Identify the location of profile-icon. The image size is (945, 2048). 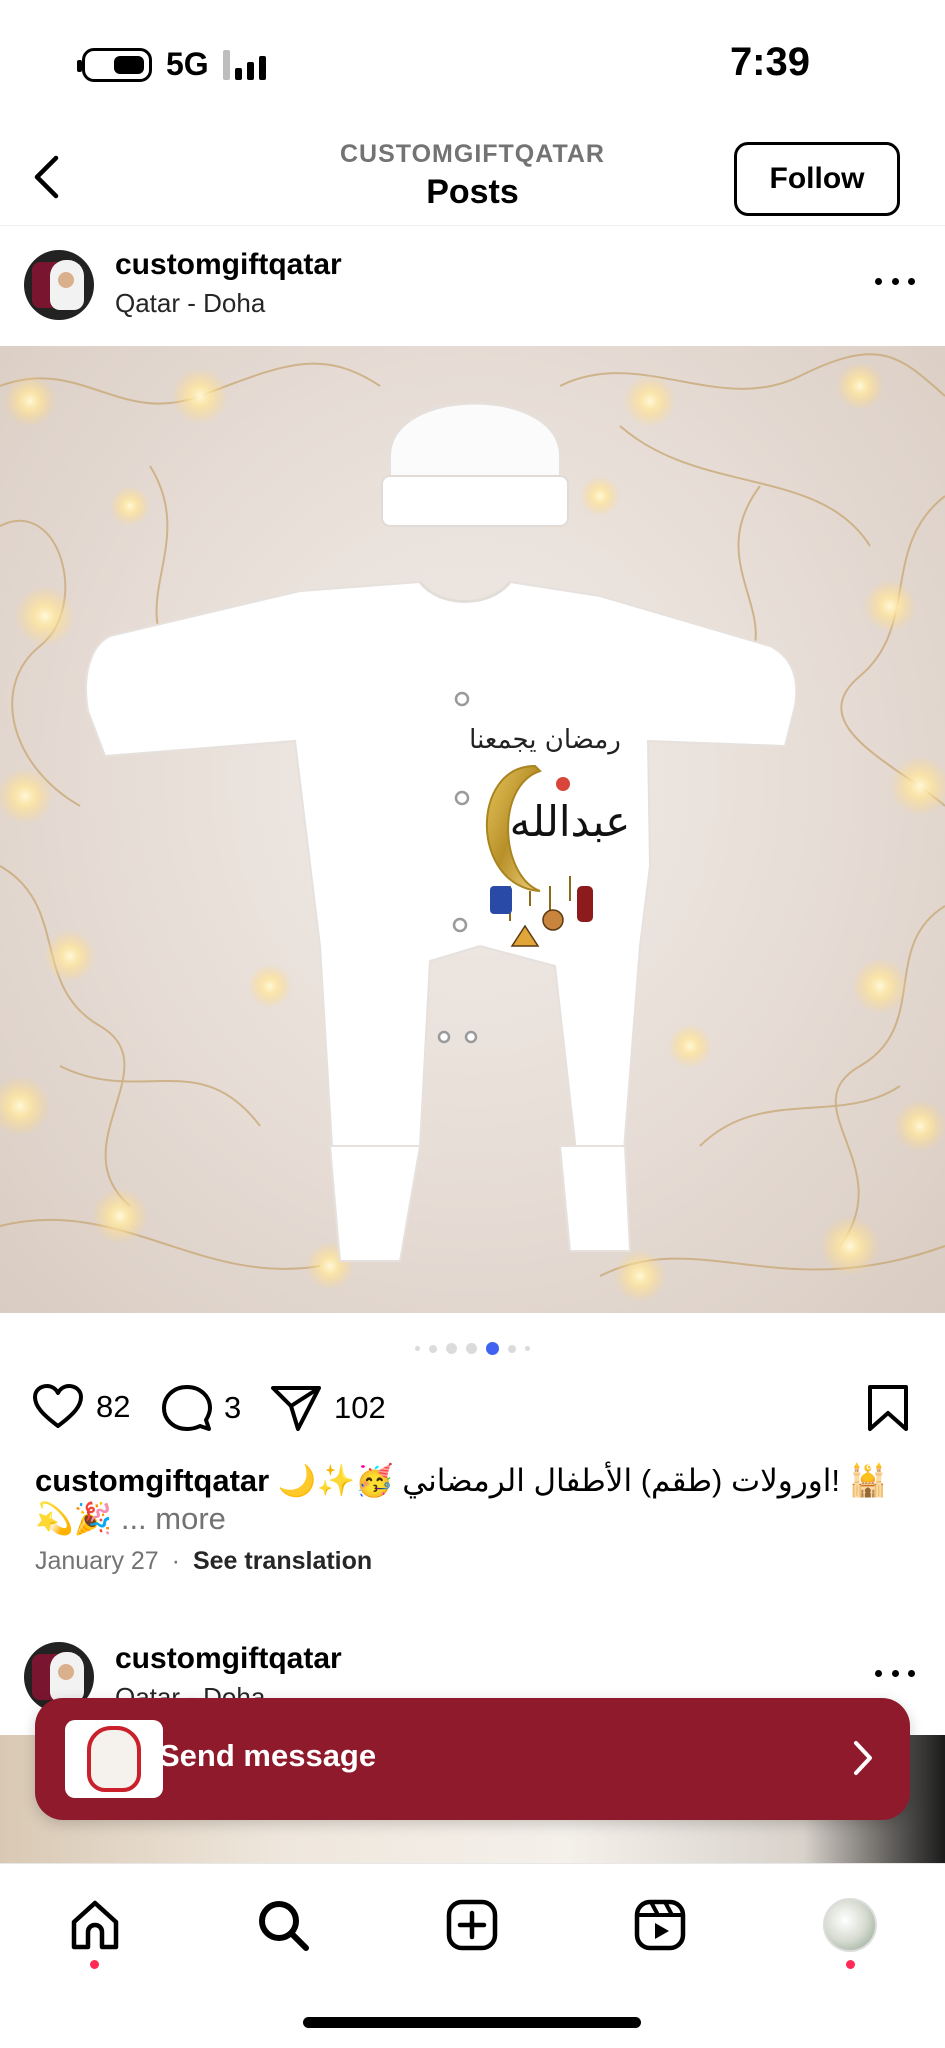
(850, 1925).